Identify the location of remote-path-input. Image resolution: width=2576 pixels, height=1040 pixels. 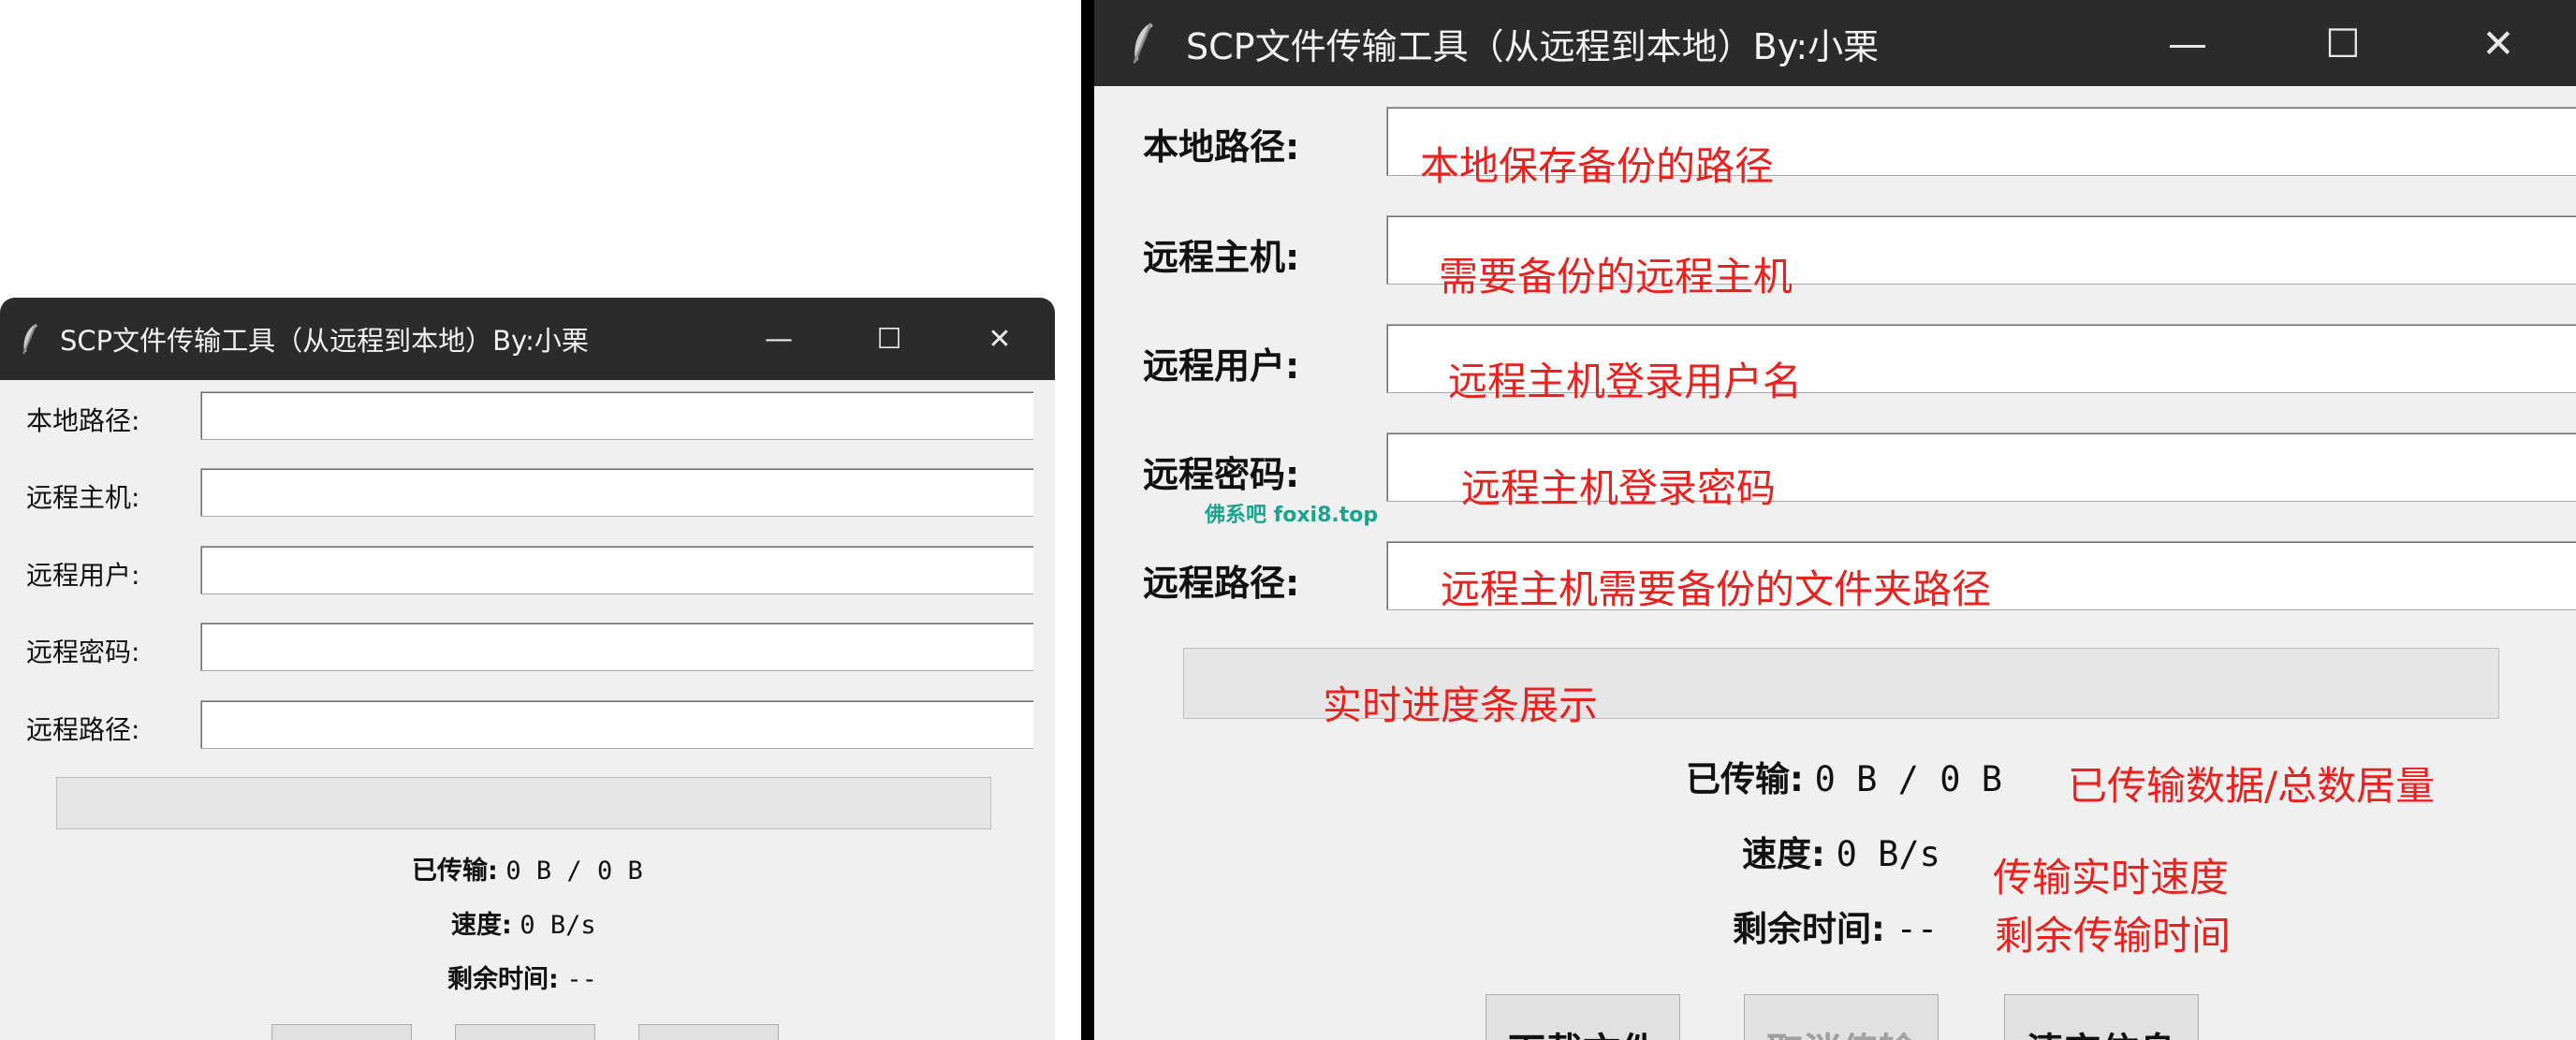
(616, 724).